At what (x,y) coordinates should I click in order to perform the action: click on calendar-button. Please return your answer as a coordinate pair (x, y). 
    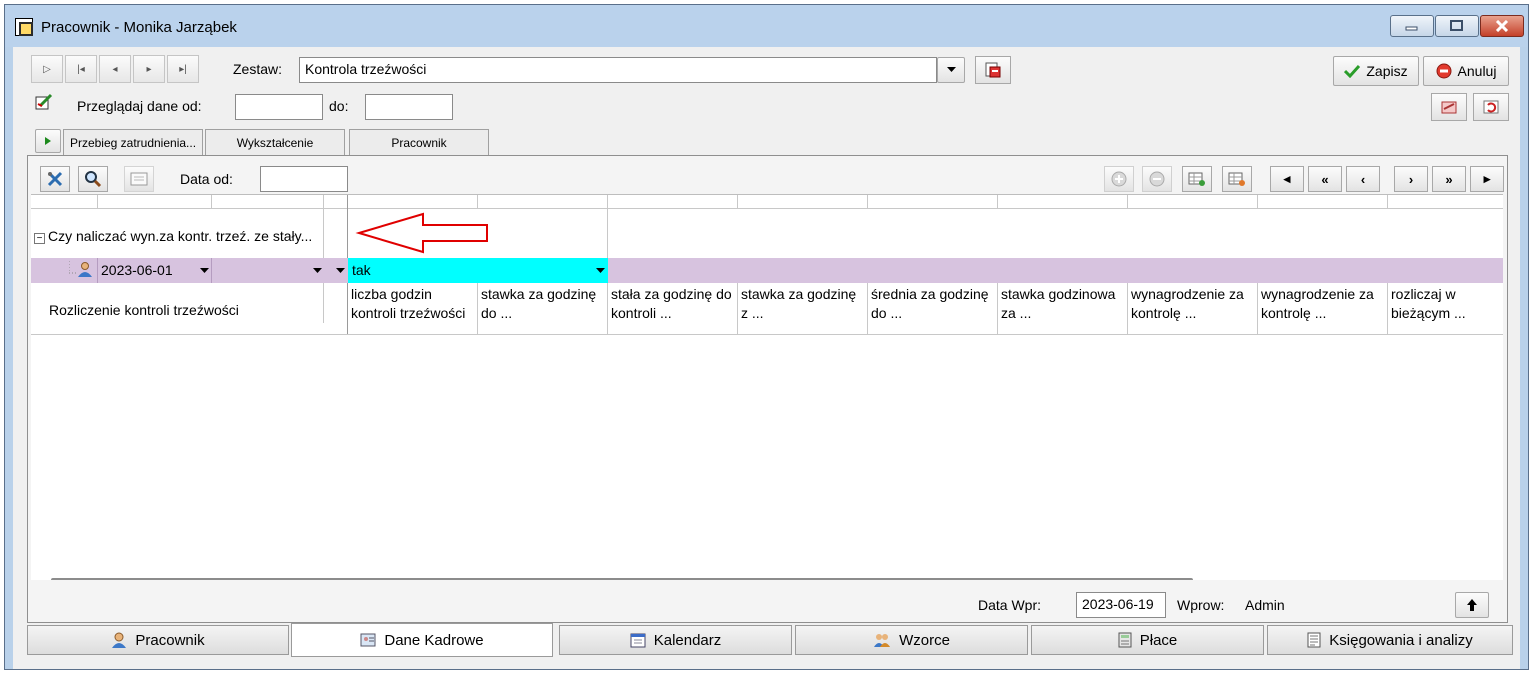
    Looking at the image, I should click on (139, 179).